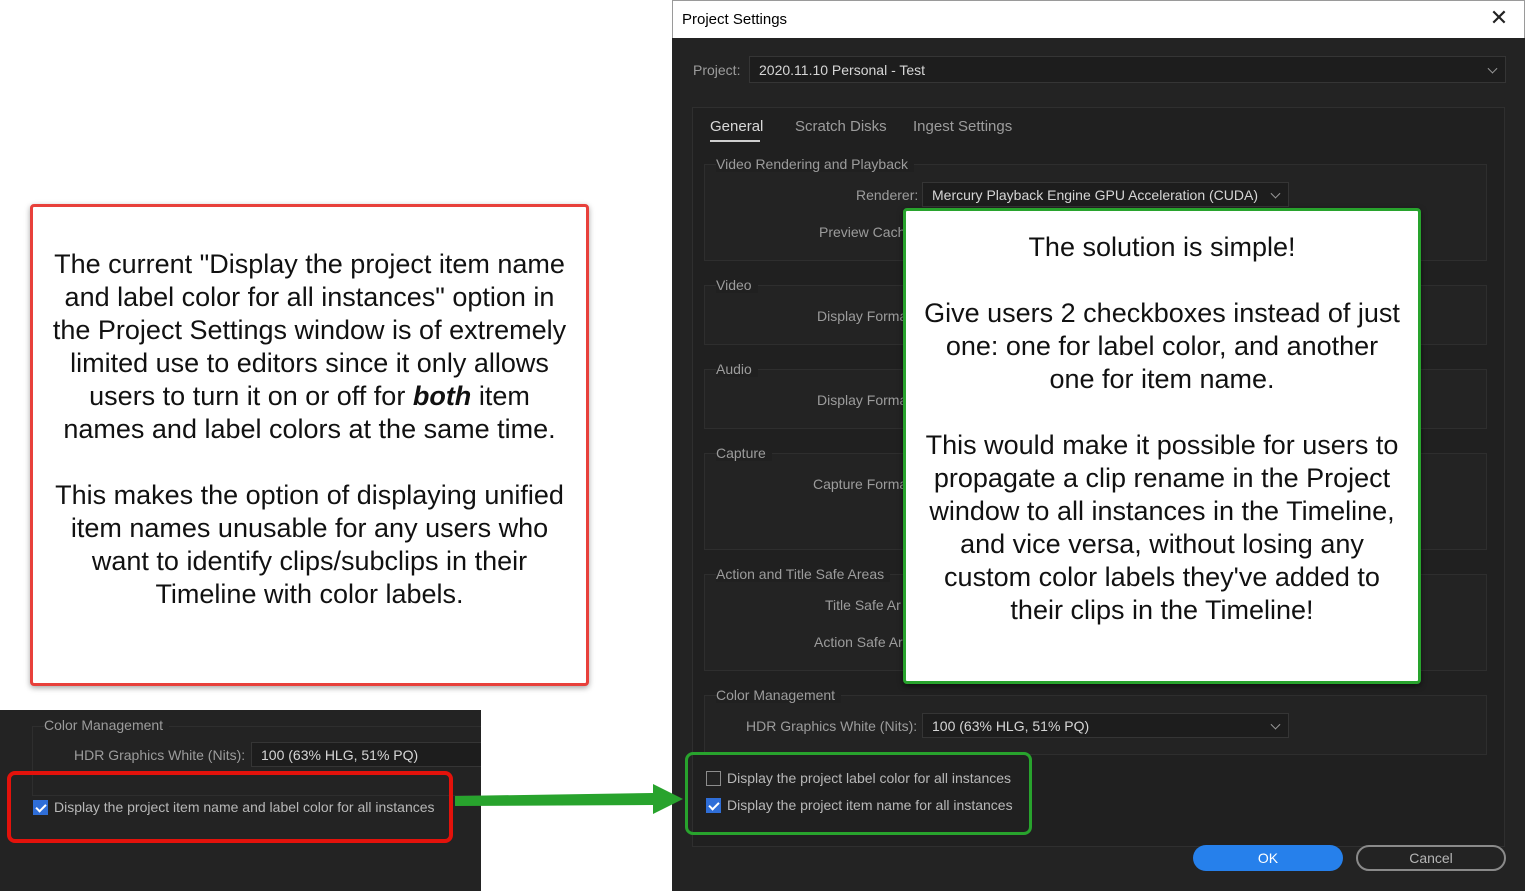 This screenshot has height=891, width=1525. Describe the element at coordinates (737, 285) in the screenshot. I see `group-legend: Video` at that location.